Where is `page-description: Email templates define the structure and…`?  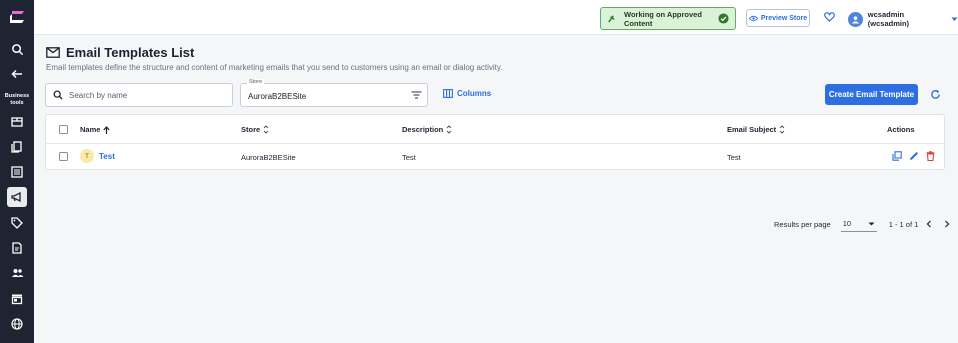 page-description: Email templates define the structure and… is located at coordinates (274, 67).